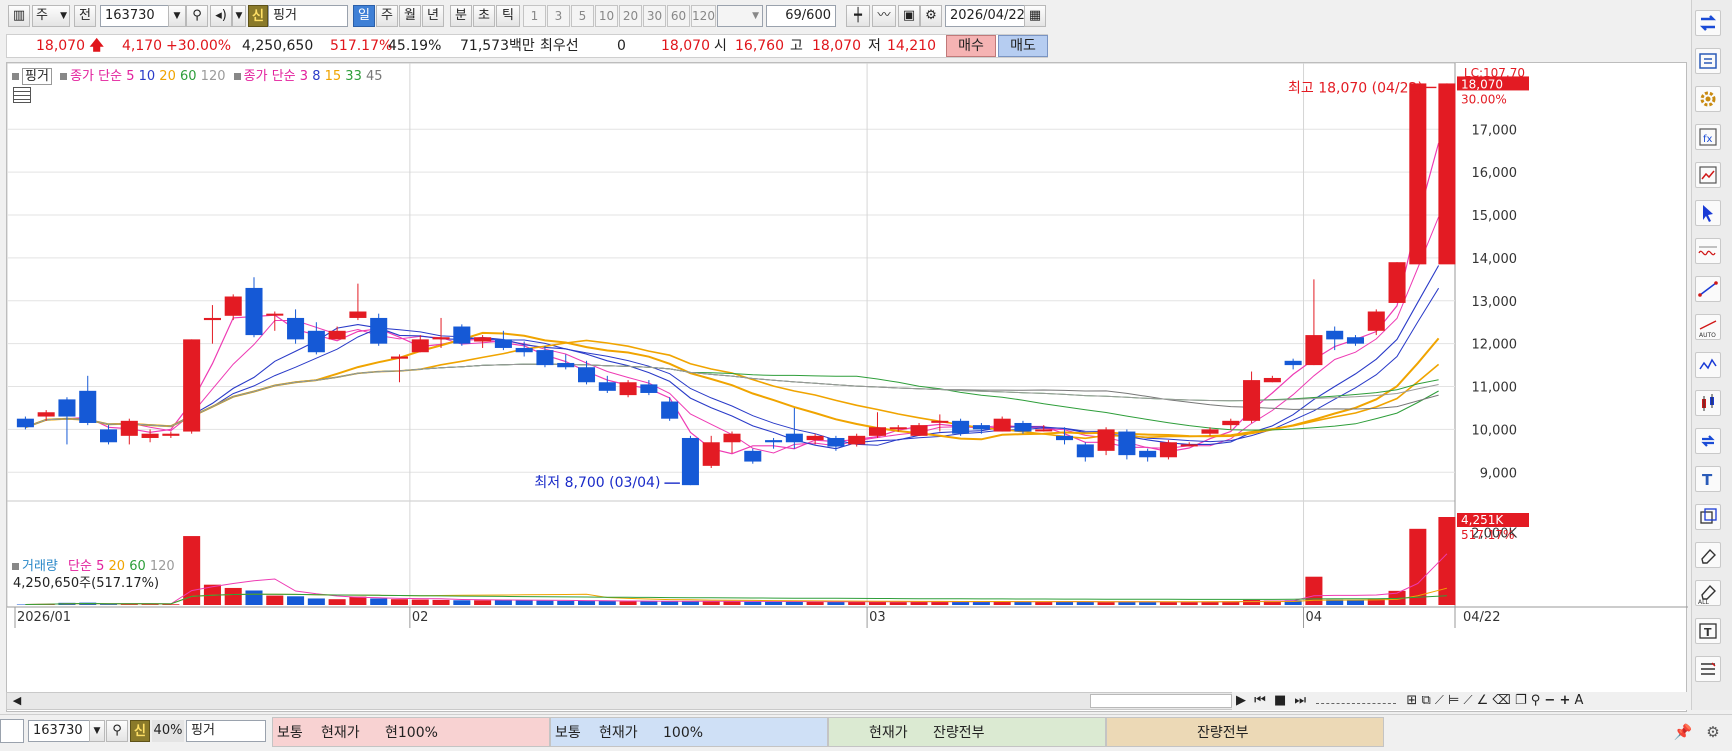  Describe the element at coordinates (364, 16) in the screenshot. I see `tab-day: 일` at that location.